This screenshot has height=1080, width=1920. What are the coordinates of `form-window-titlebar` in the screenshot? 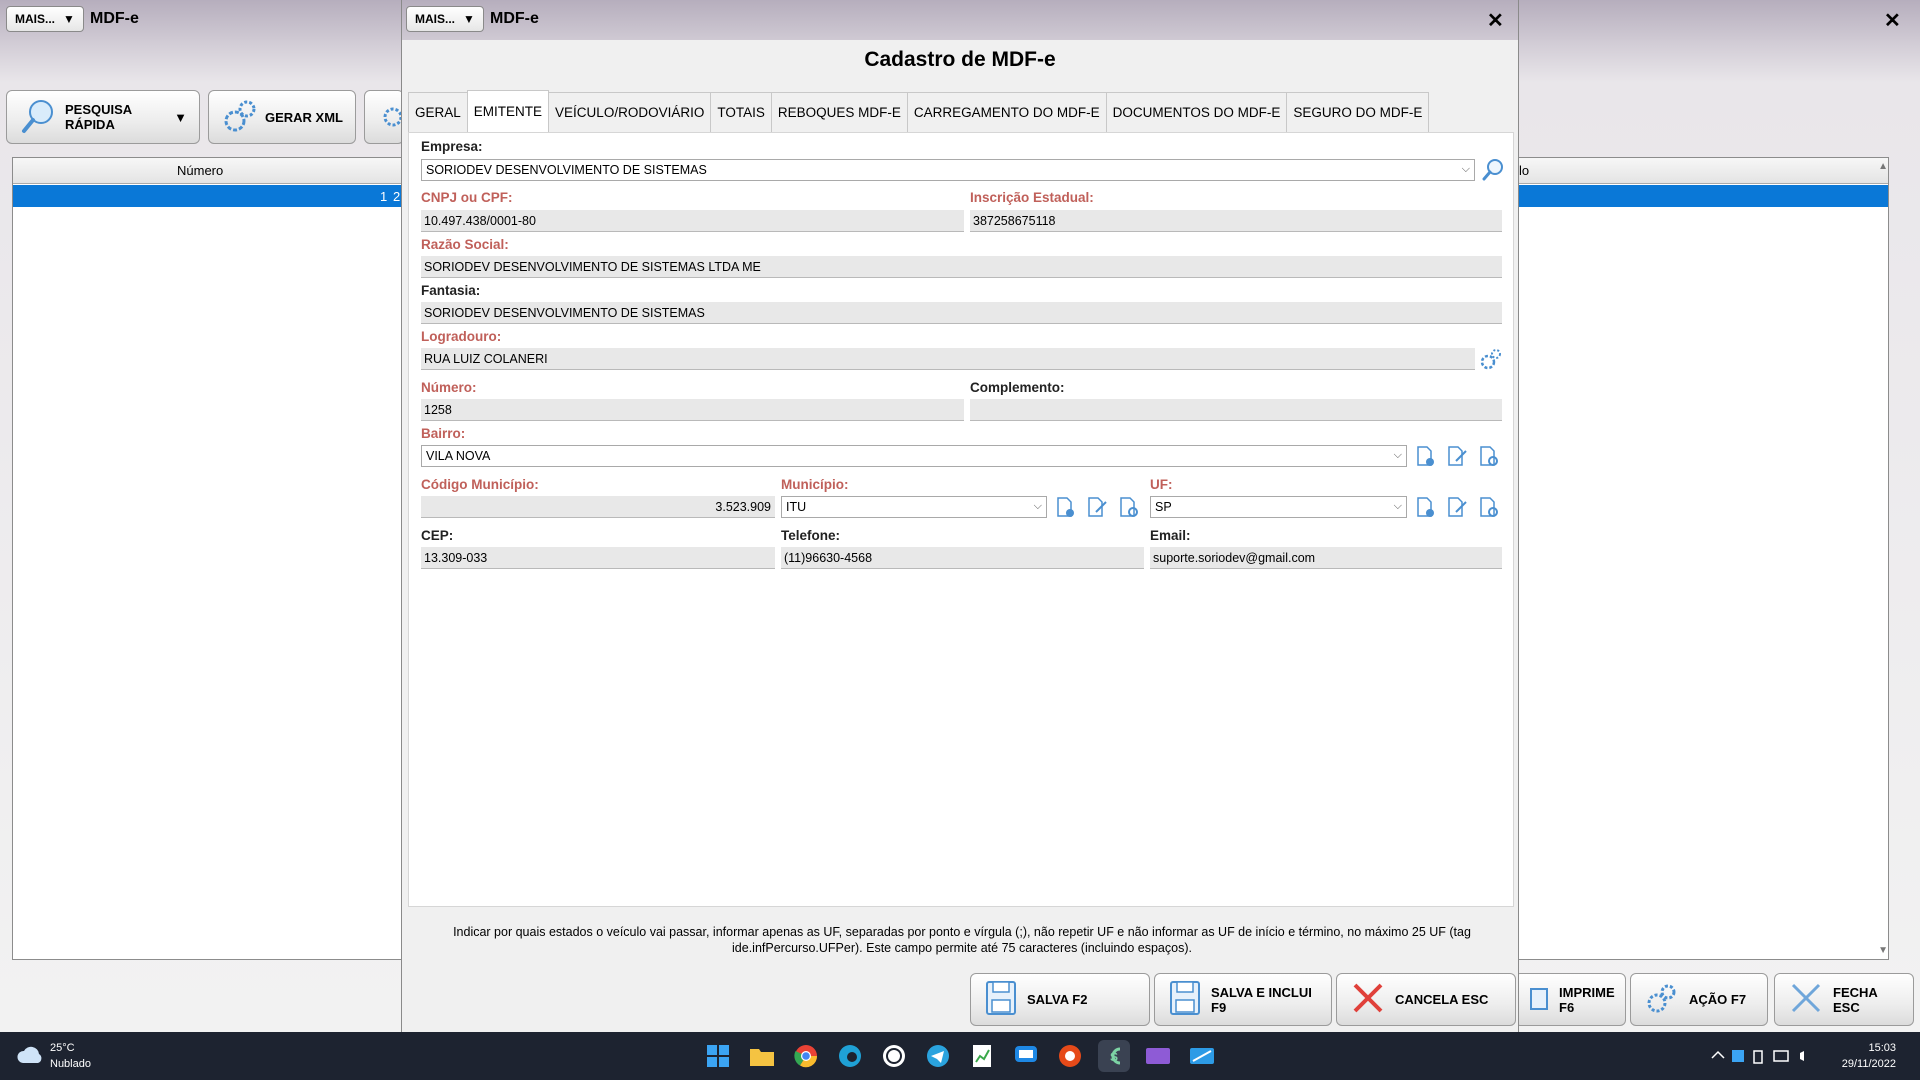 It's located at (960, 20).